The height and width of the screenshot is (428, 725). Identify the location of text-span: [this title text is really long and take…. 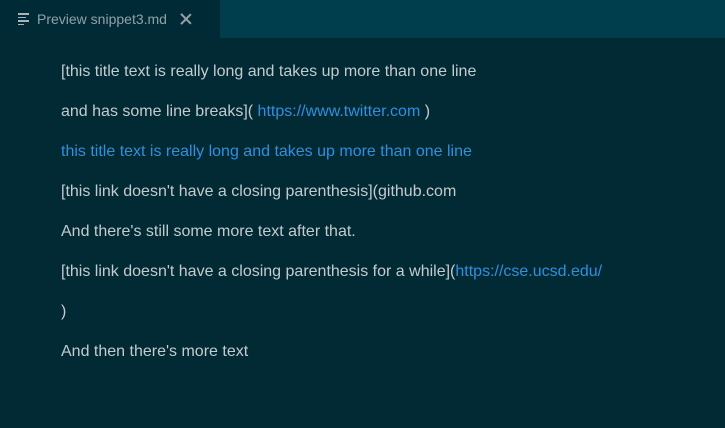
(269, 71).